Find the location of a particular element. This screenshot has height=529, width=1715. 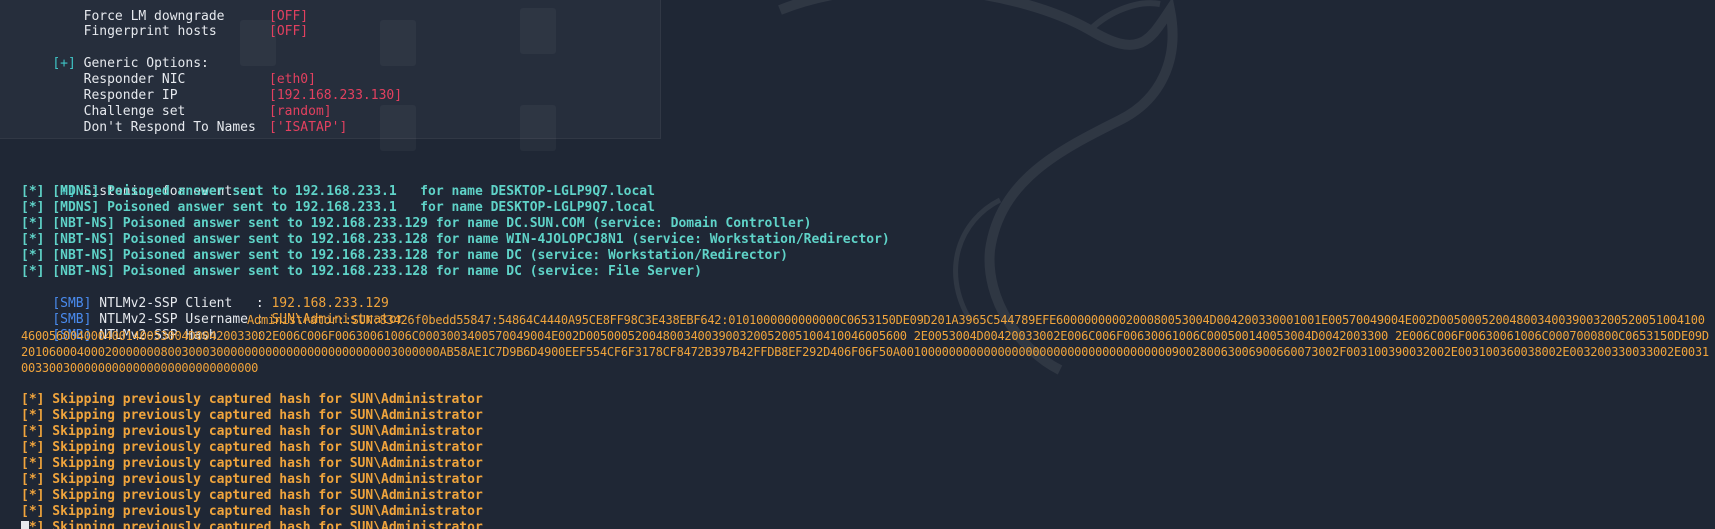

option-value: [eth0] is located at coordinates (292, 79).